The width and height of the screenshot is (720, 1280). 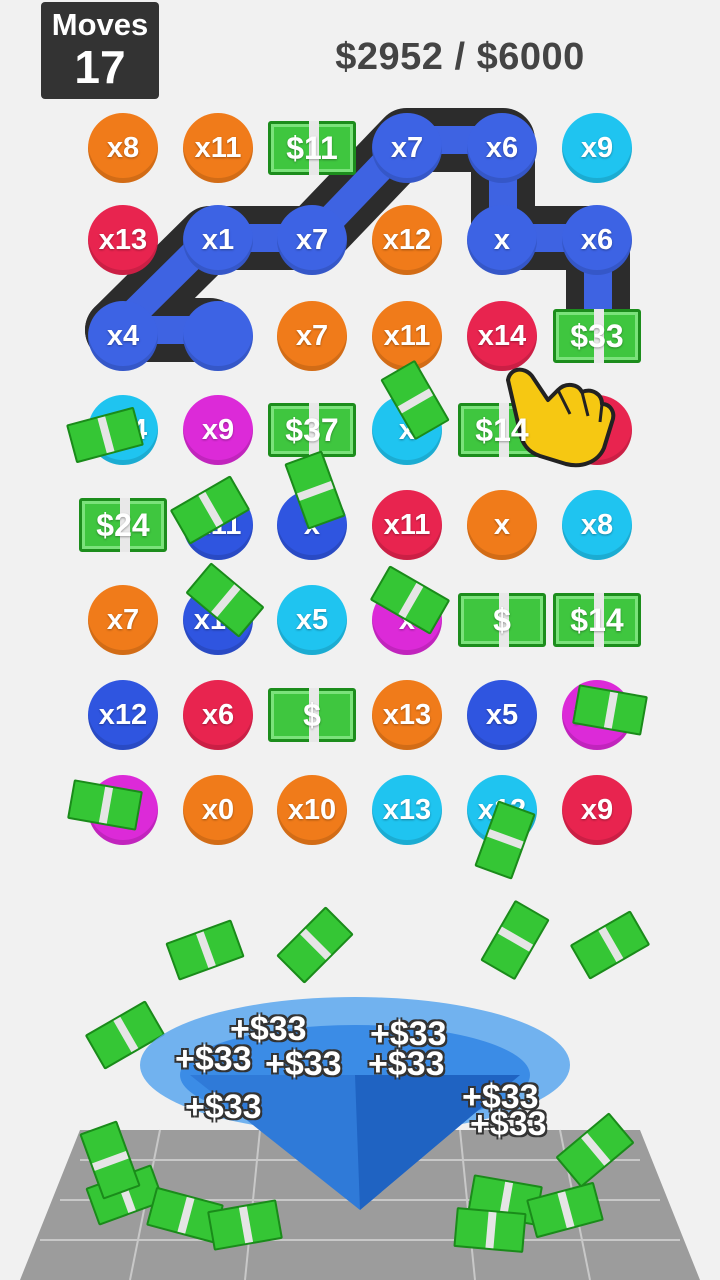 What do you see at coordinates (123, 336) in the screenshot?
I see `multiplier-tile: x4` at bounding box center [123, 336].